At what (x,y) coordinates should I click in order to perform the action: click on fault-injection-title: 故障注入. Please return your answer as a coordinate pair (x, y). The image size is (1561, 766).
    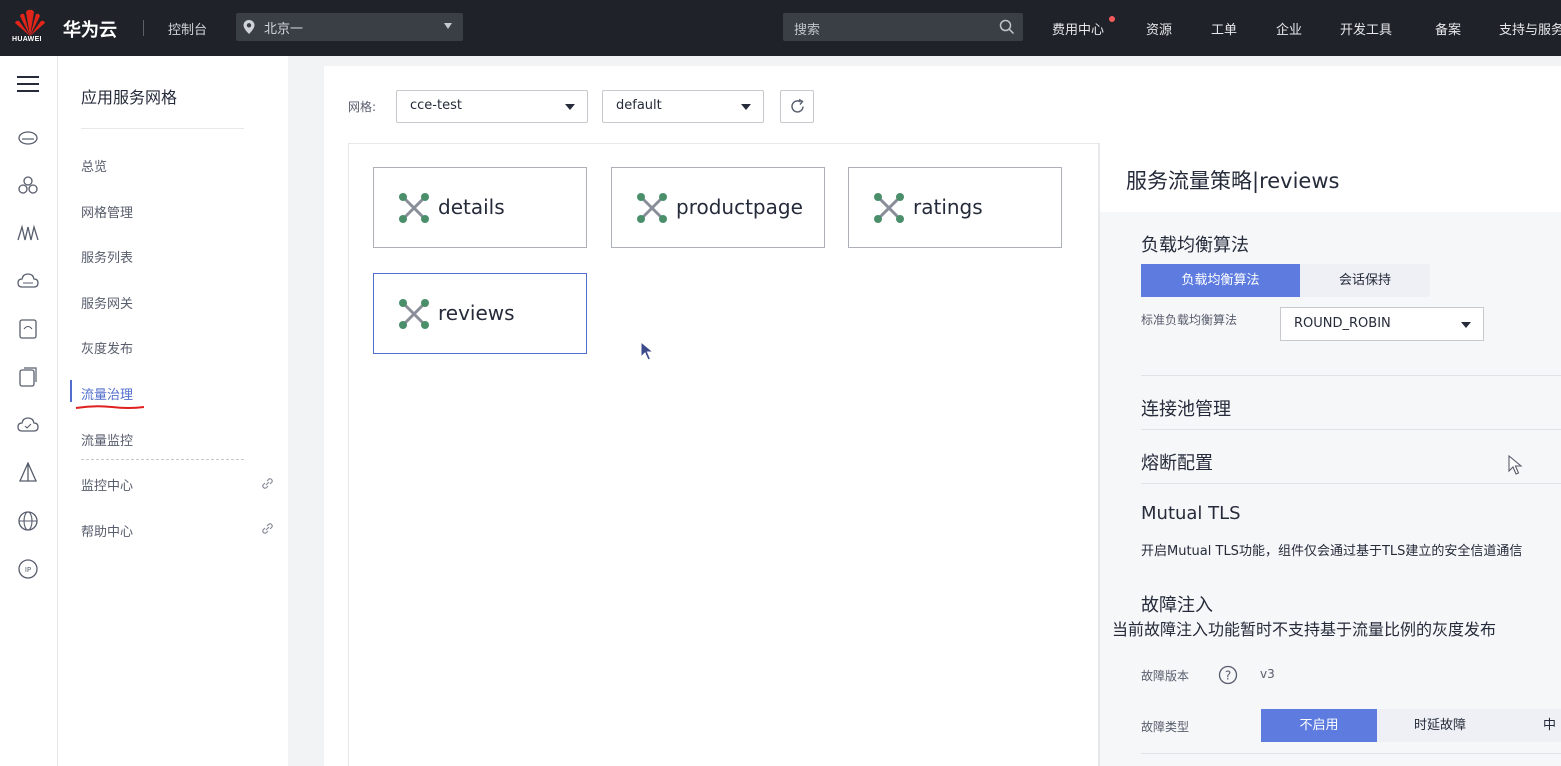
    Looking at the image, I should click on (1177, 605).